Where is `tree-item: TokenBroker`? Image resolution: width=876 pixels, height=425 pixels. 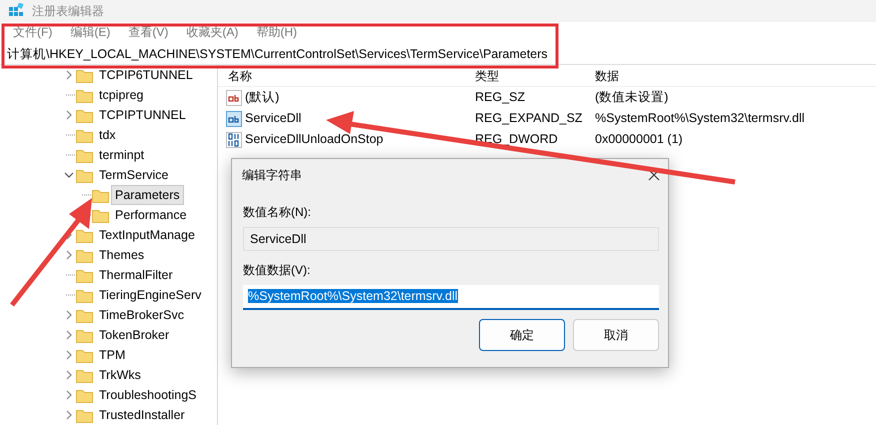
tree-item: TokenBroker is located at coordinates (134, 335).